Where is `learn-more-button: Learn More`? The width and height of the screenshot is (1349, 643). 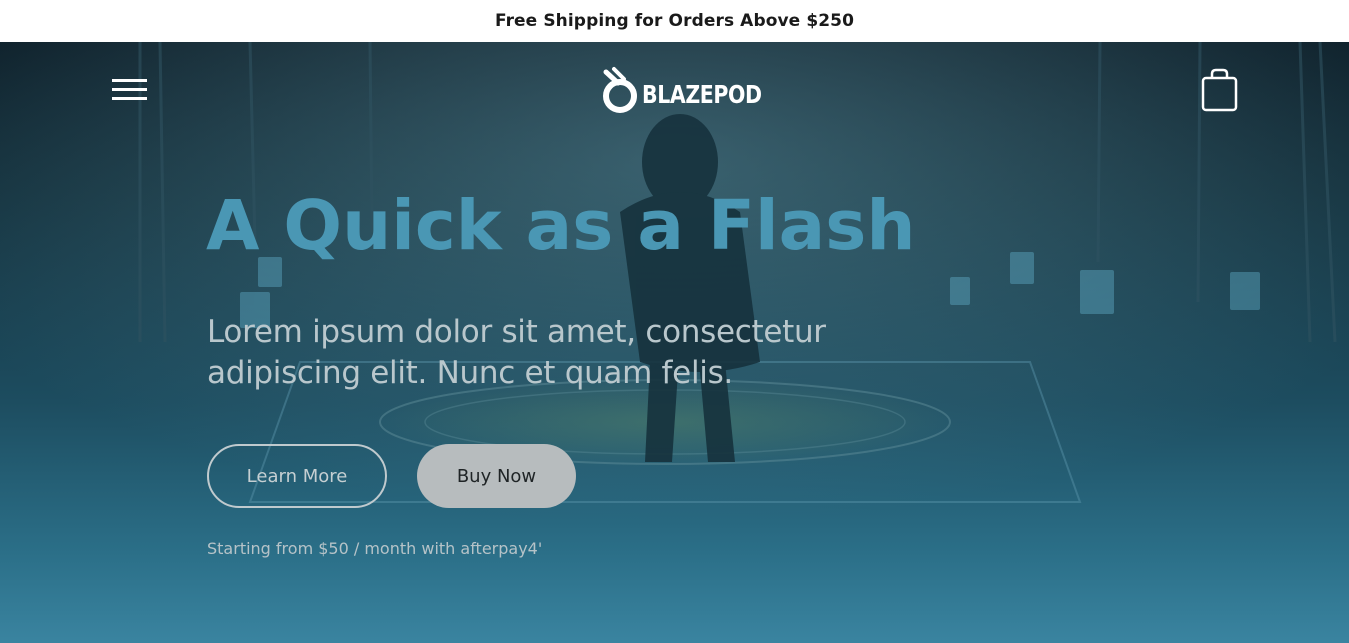
learn-more-button: Learn More is located at coordinates (297, 476).